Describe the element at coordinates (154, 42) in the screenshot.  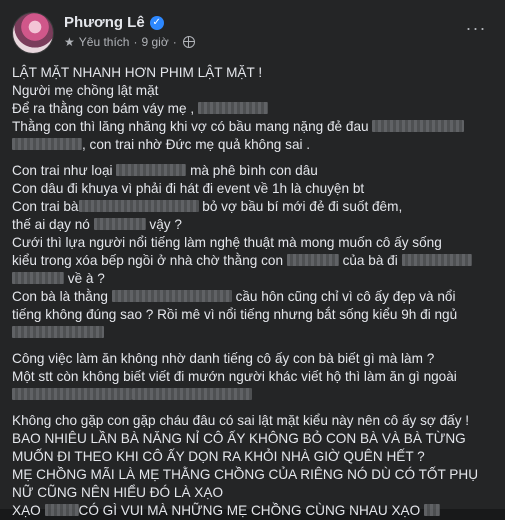
I see `post-time: 9 giờ` at that location.